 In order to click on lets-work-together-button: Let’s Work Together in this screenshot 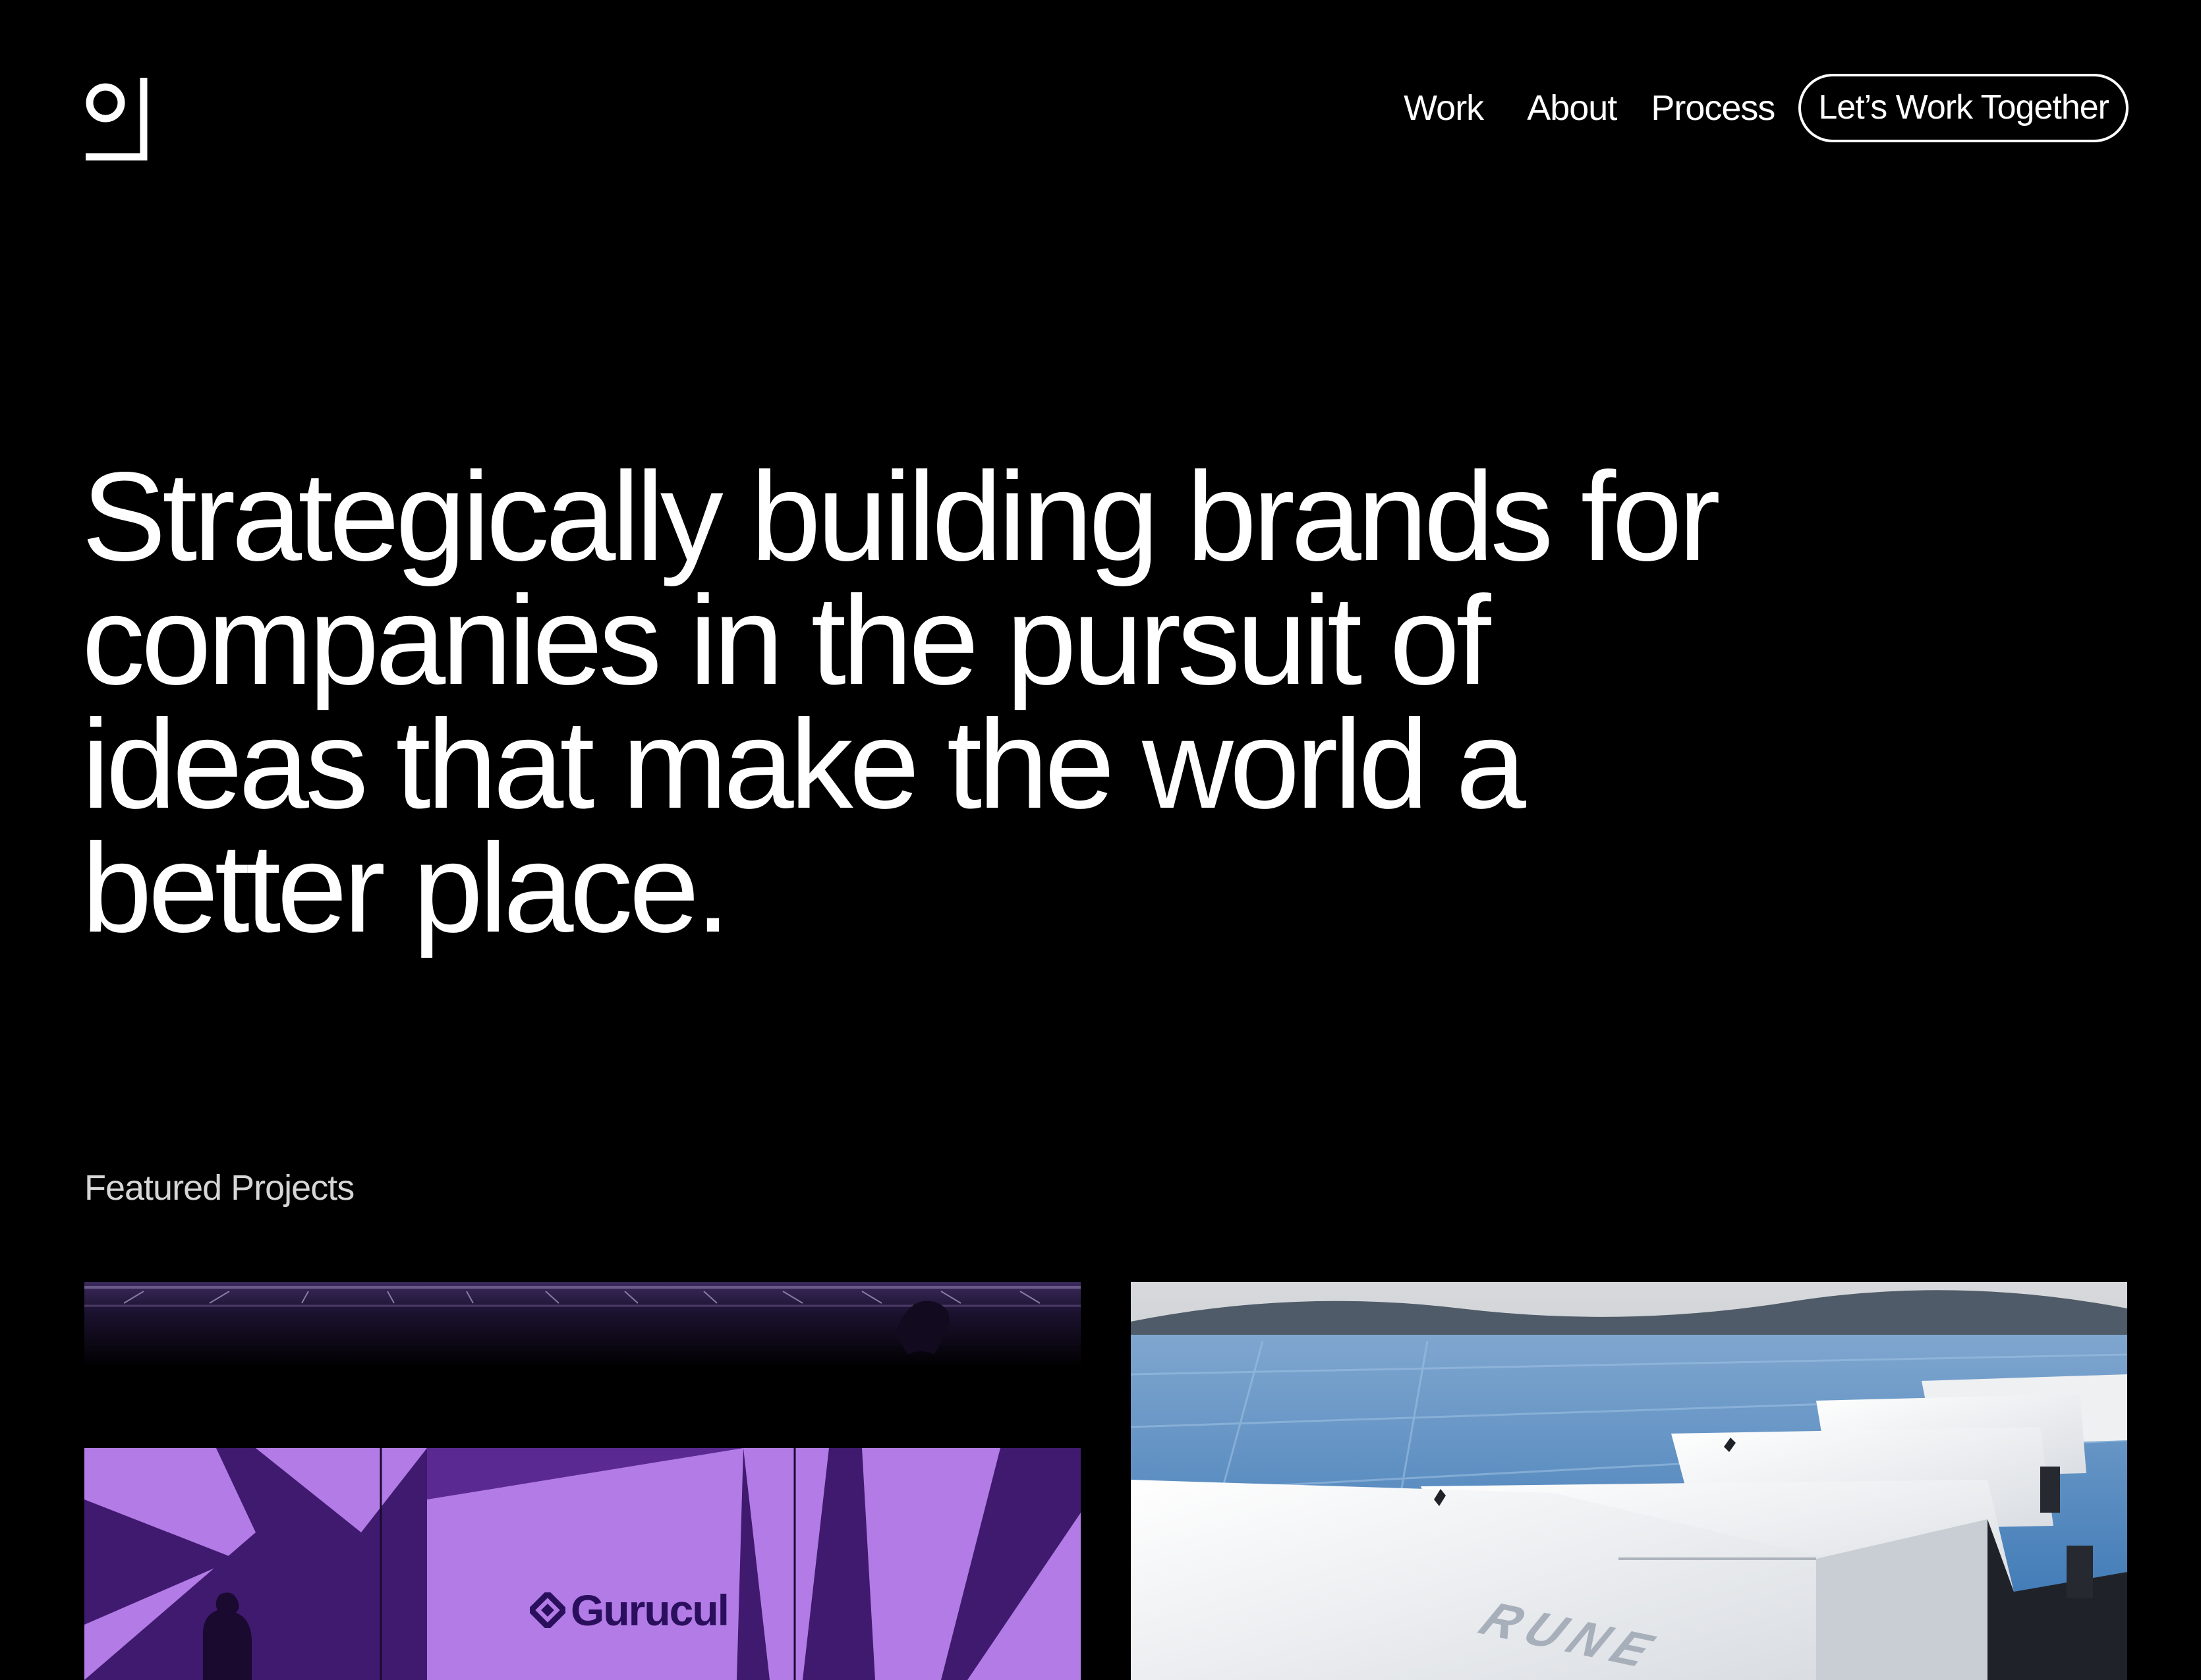, I will do `click(1963, 108)`.